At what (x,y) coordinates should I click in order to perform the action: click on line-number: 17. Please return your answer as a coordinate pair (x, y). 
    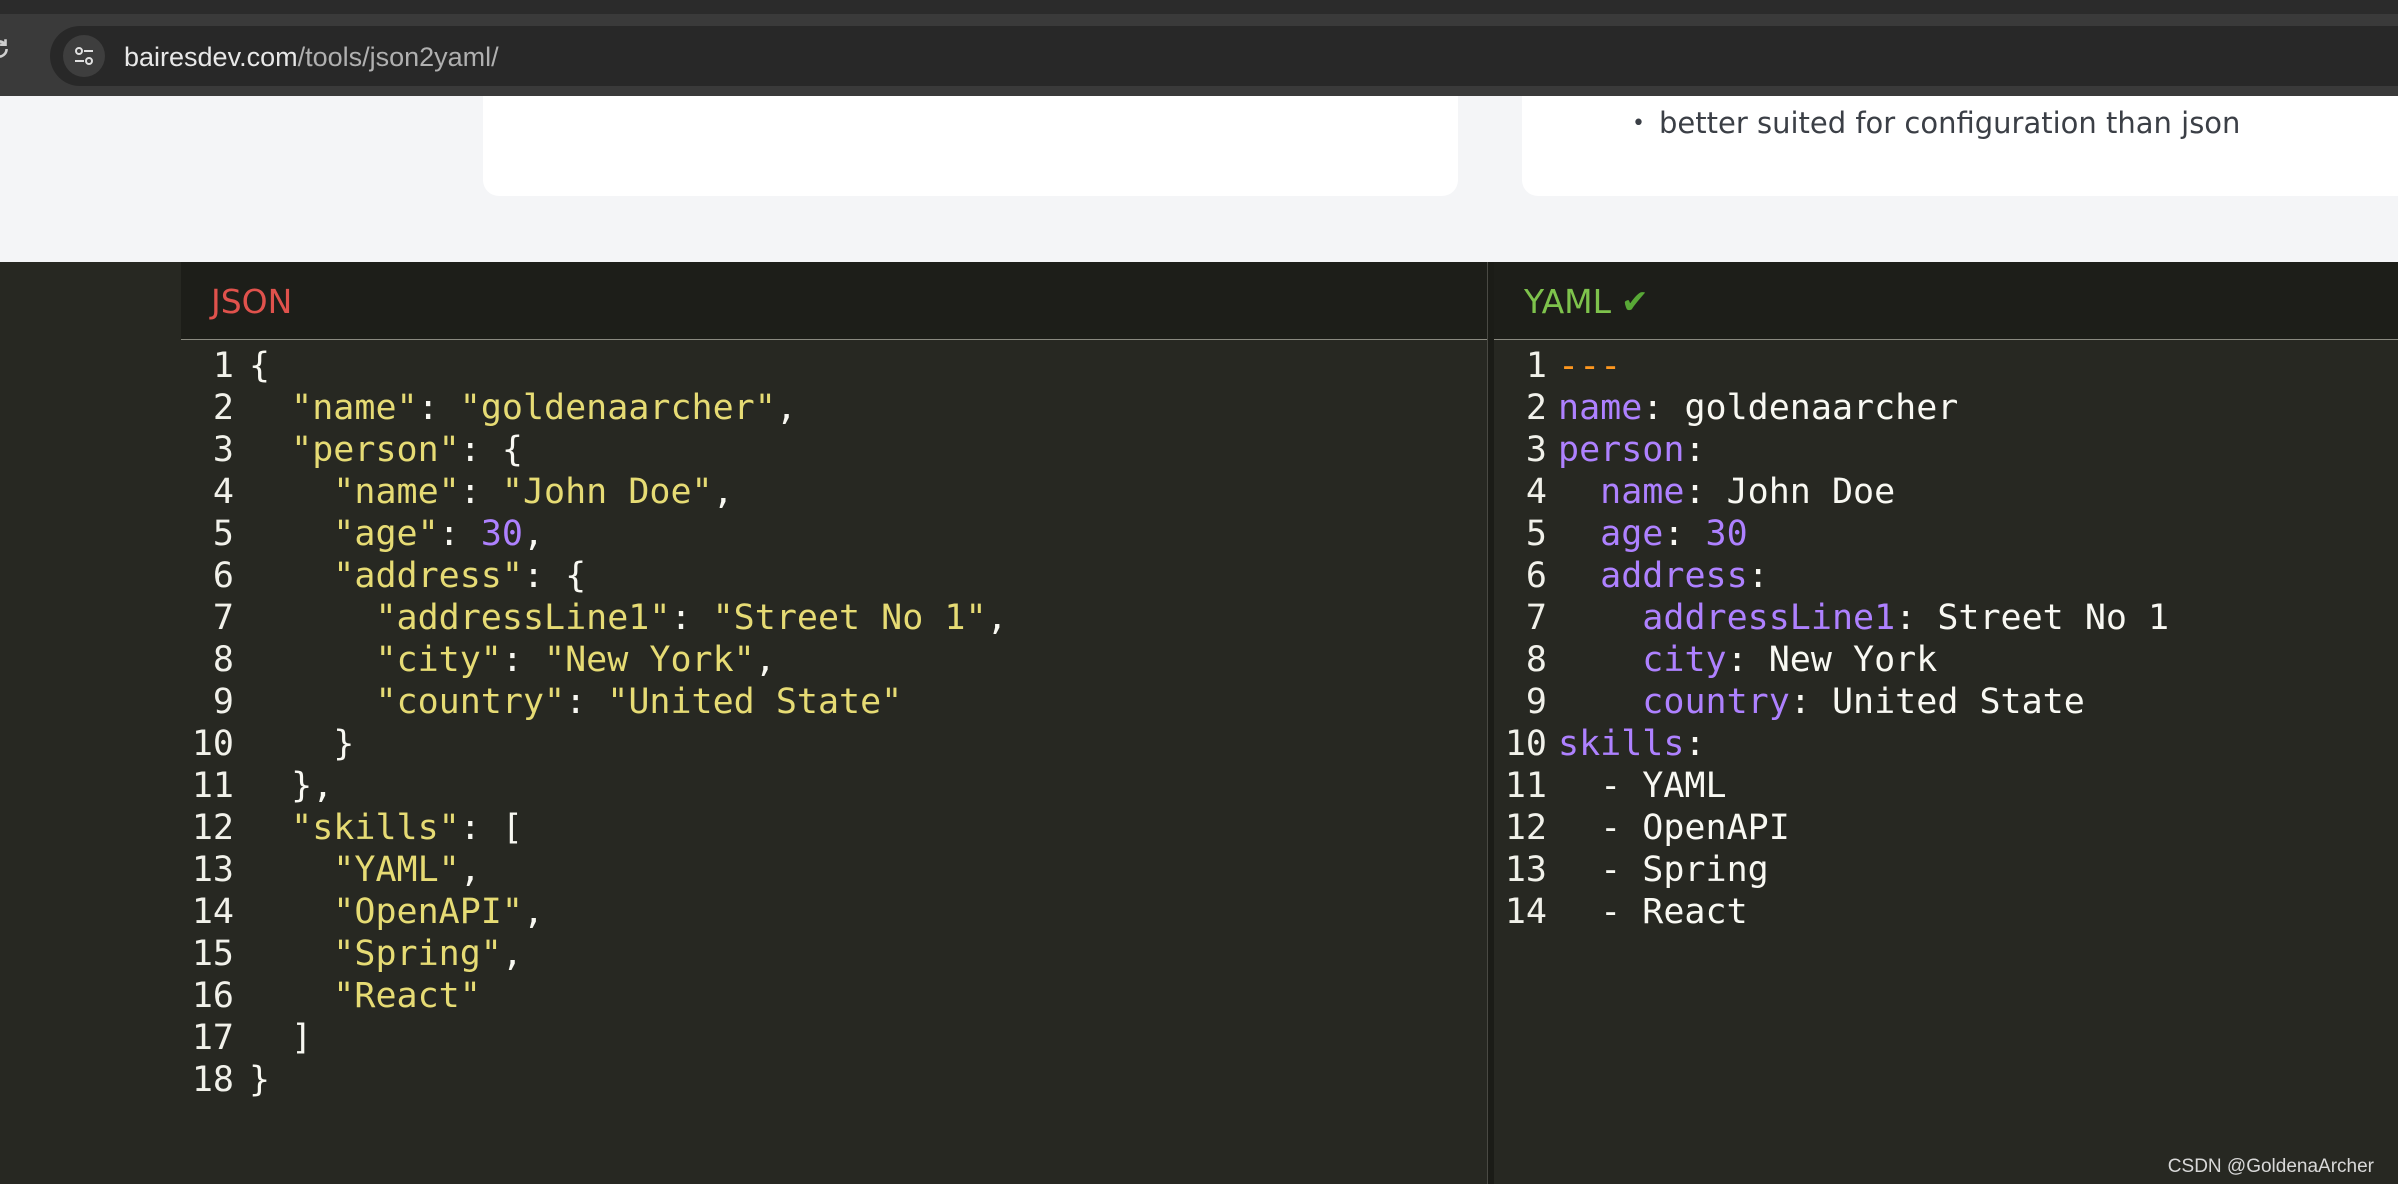
    Looking at the image, I should click on (212, 1038).